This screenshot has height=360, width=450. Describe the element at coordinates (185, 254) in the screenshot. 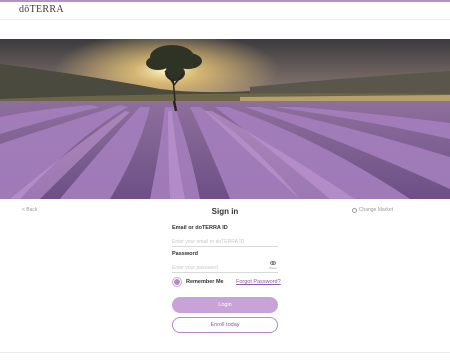

I see `password-label: Password` at that location.